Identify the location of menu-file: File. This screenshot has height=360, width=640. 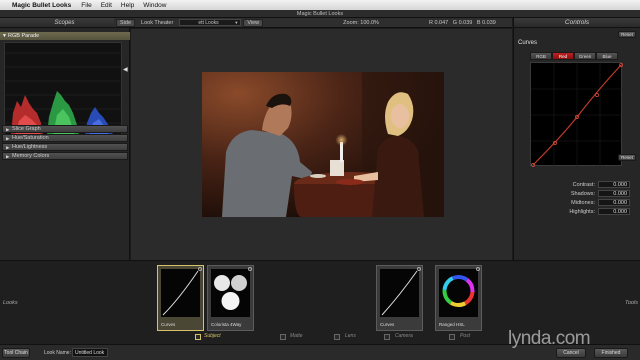
(86, 5).